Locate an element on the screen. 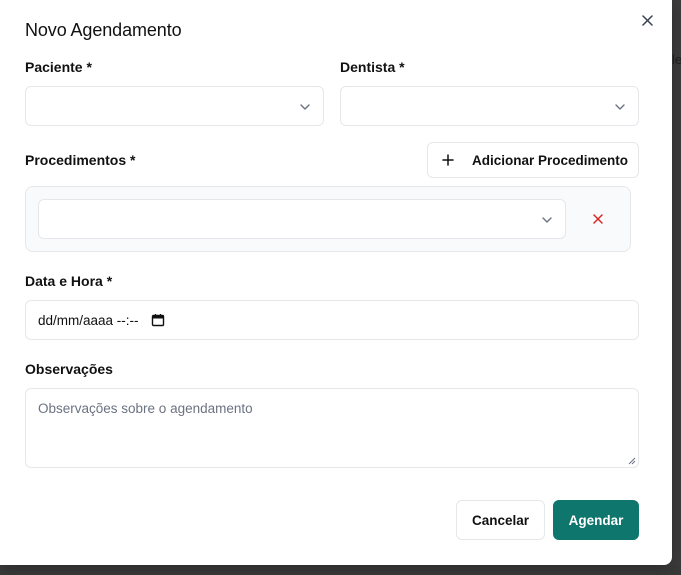 The height and width of the screenshot is (575, 681). close-button is located at coordinates (647, 20).